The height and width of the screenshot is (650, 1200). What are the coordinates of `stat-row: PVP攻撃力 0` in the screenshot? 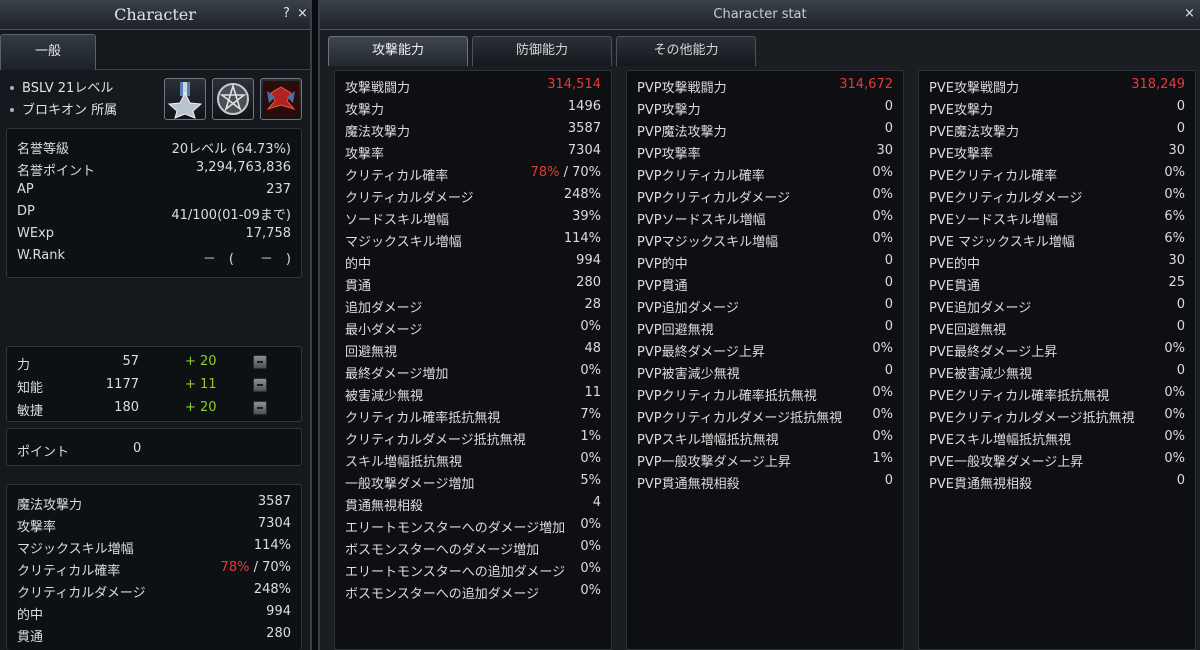 It's located at (765, 107).